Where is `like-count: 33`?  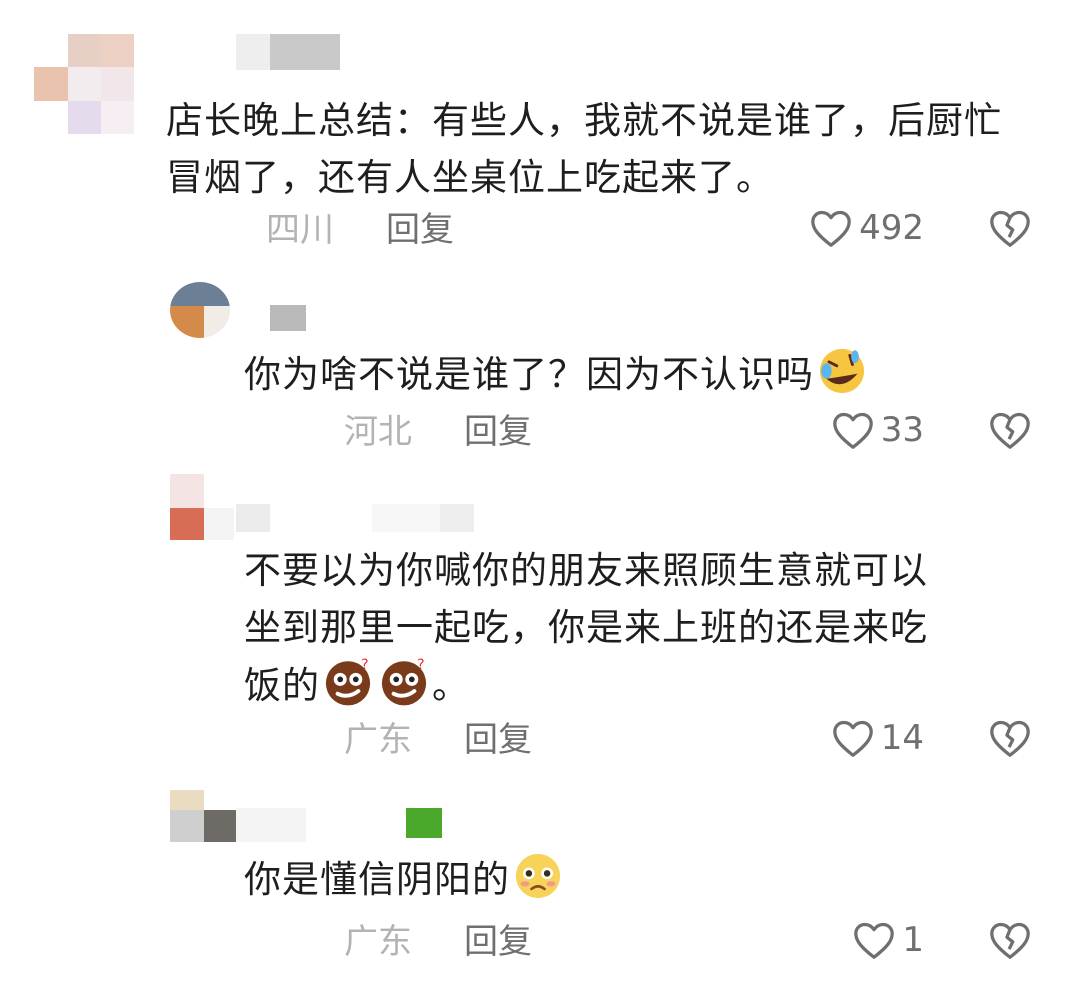
like-count: 33 is located at coordinates (902, 430).